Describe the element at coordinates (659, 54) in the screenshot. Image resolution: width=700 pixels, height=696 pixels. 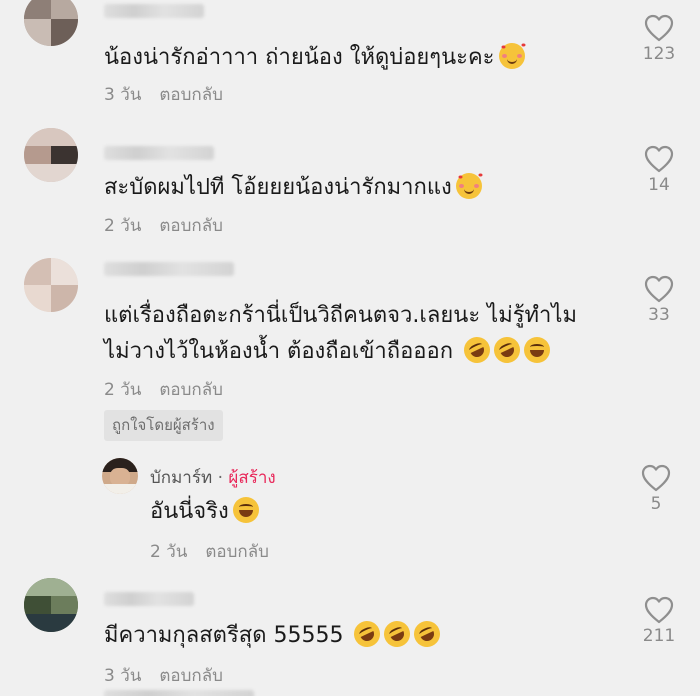
I see `like-count: 123` at that location.